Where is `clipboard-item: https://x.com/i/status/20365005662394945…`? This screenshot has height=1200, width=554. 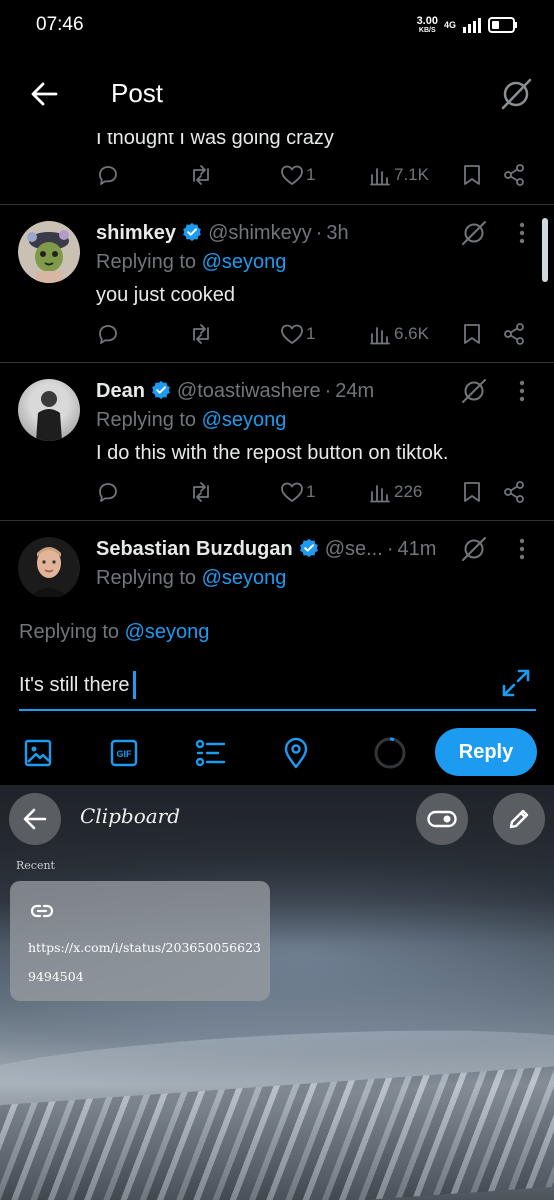 clipboard-item: https://x.com/i/status/20365005662394945… is located at coordinates (140, 941).